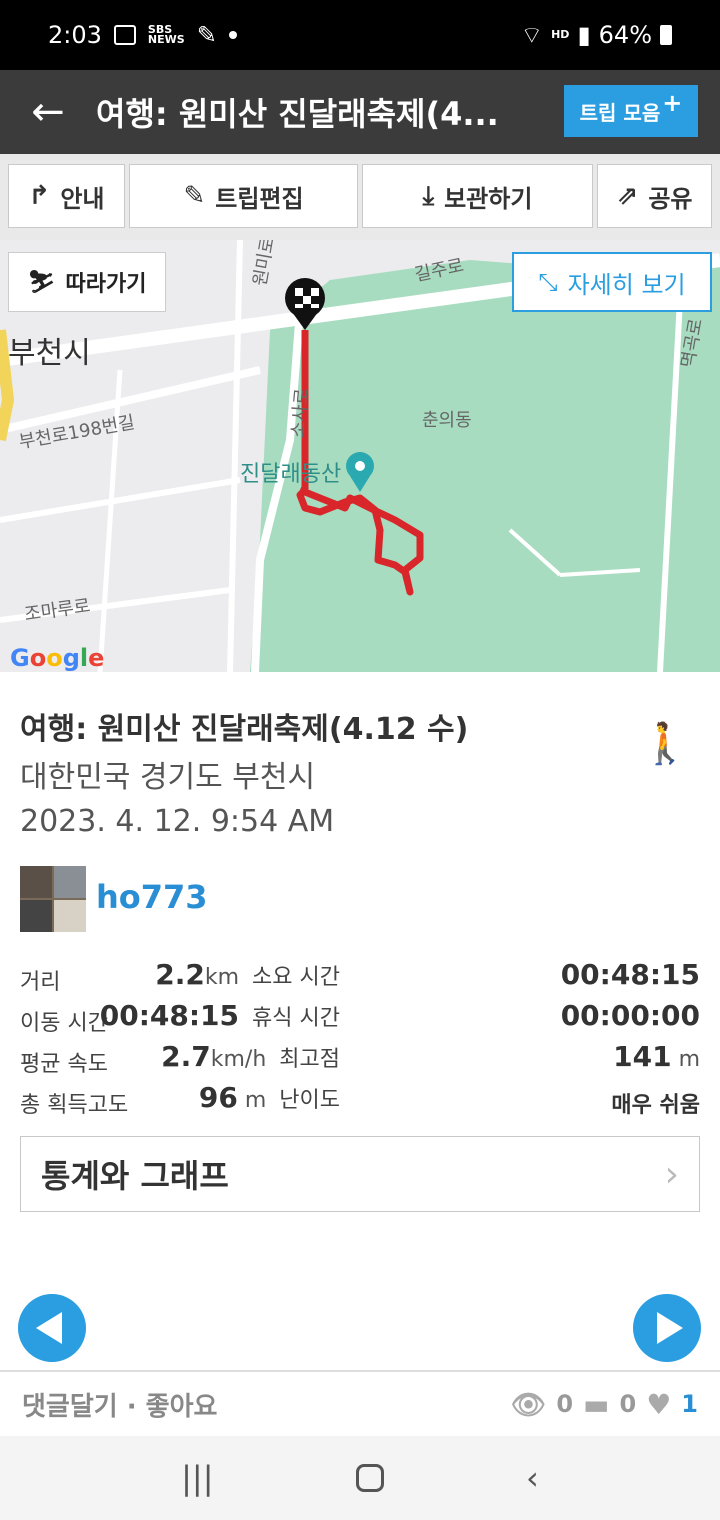 The image size is (720, 1520). I want to click on action-toolbar: ↱ 안내 ✎ 트립편집 ⤓ 보관하기 ⇗ 공유, so click(360, 197).